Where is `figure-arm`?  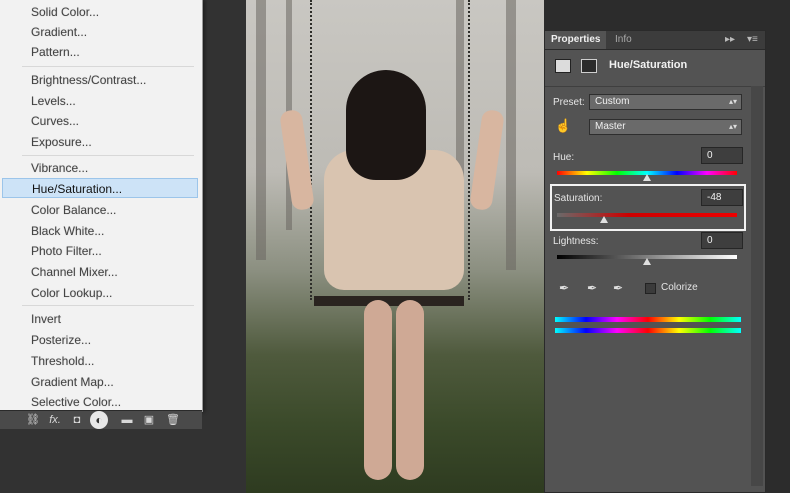 figure-arm is located at coordinates (487, 160).